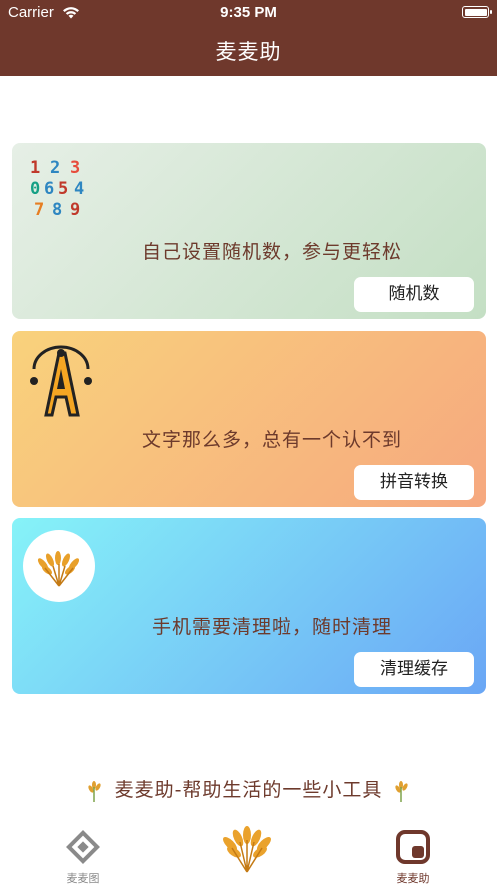  What do you see at coordinates (414, 669) in the screenshot?
I see `clear-cache-button: 清理缓存` at bounding box center [414, 669].